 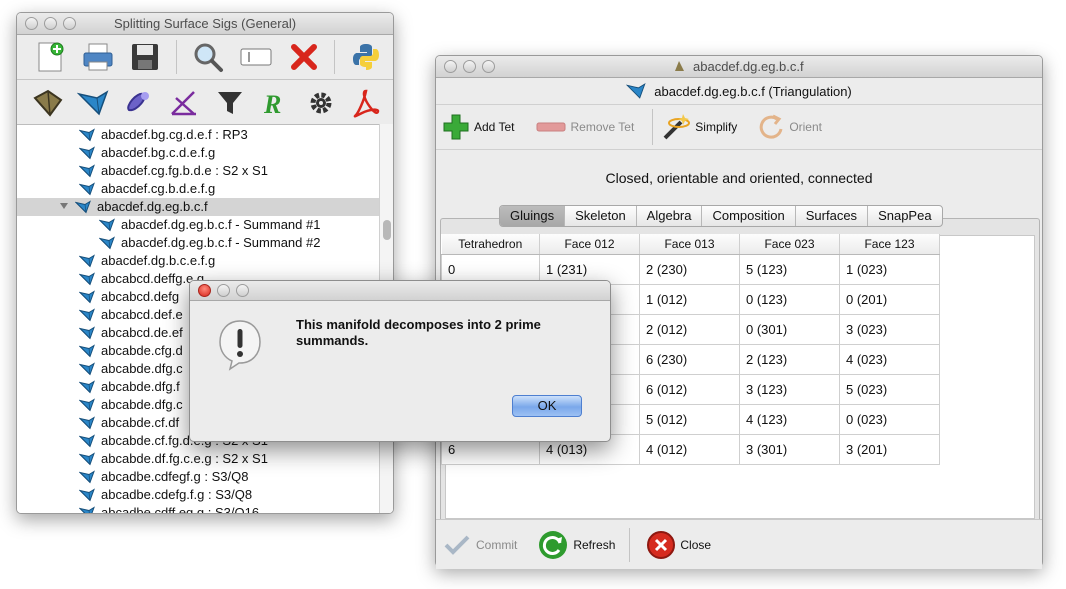 What do you see at coordinates (589, 244) in the screenshot?
I see `column-header: Face 012` at bounding box center [589, 244].